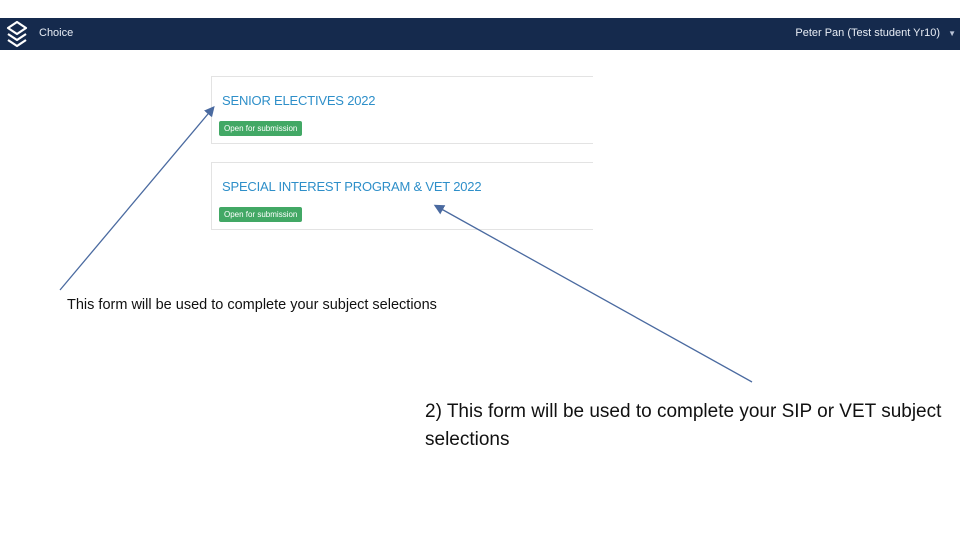 This screenshot has height=540, width=960. Describe the element at coordinates (137, 198) in the screenshot. I see `arrow-to-senior-electives` at that location.